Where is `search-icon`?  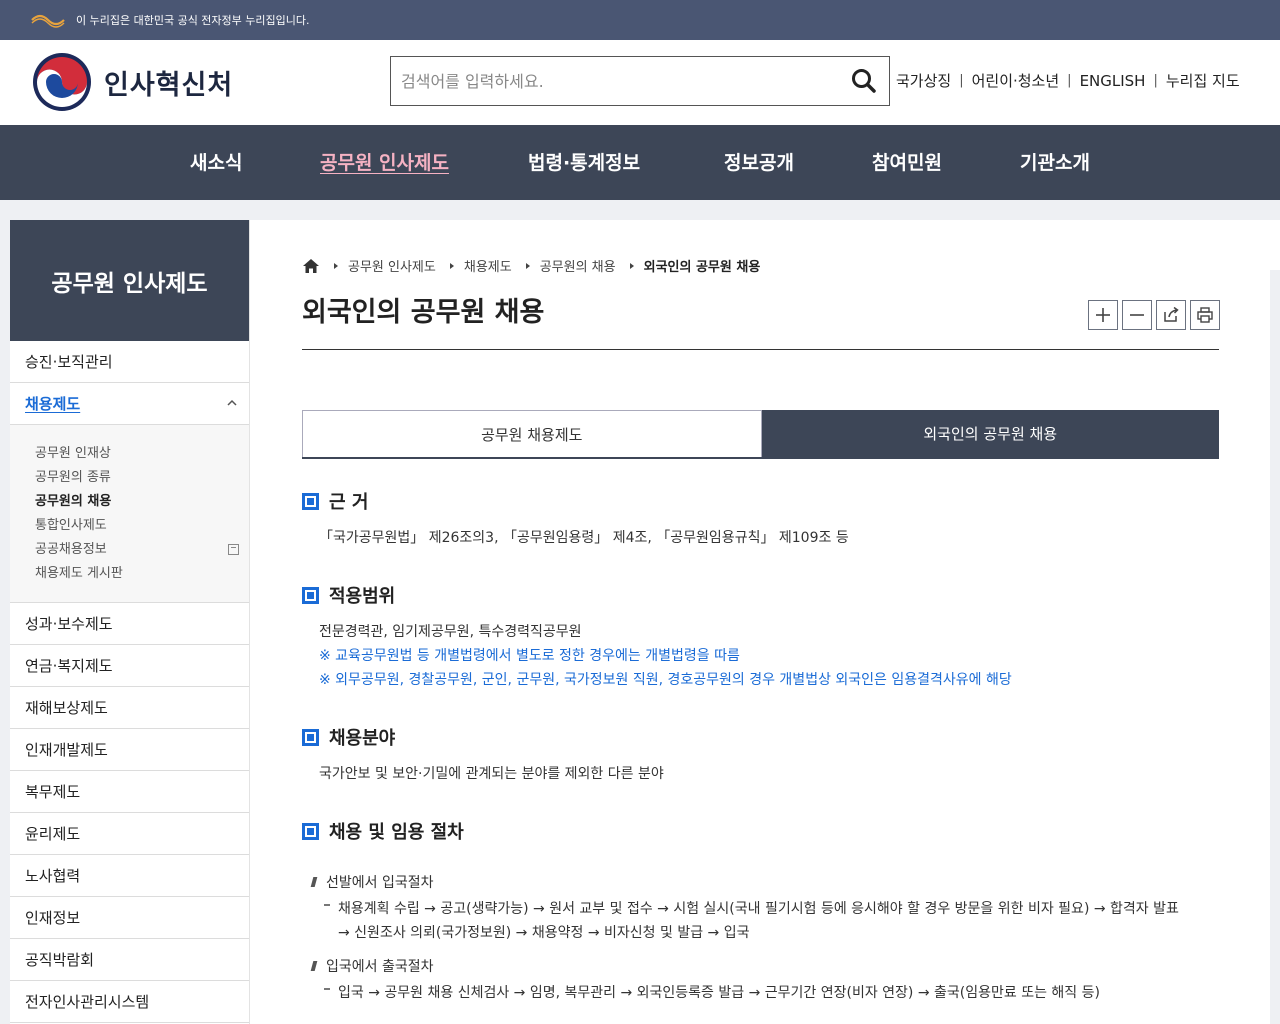 search-icon is located at coordinates (864, 81).